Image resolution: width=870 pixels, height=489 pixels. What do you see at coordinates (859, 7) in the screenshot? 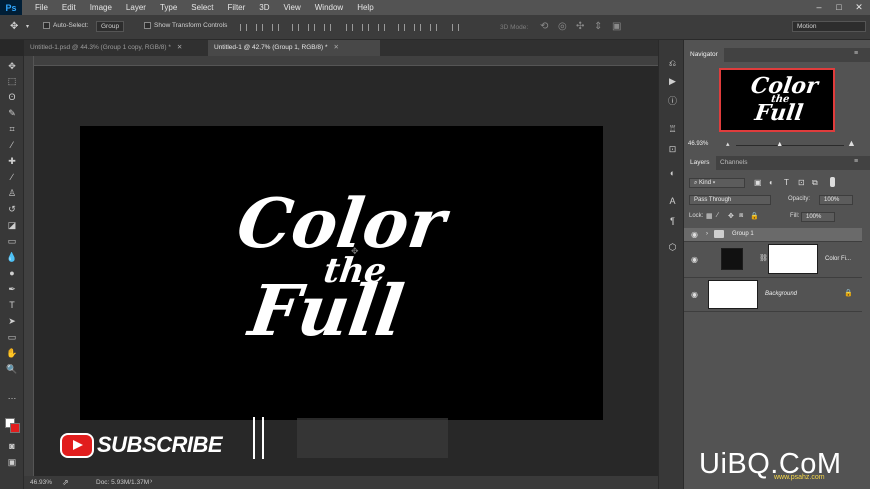
I see `close-button: ✕` at bounding box center [859, 7].